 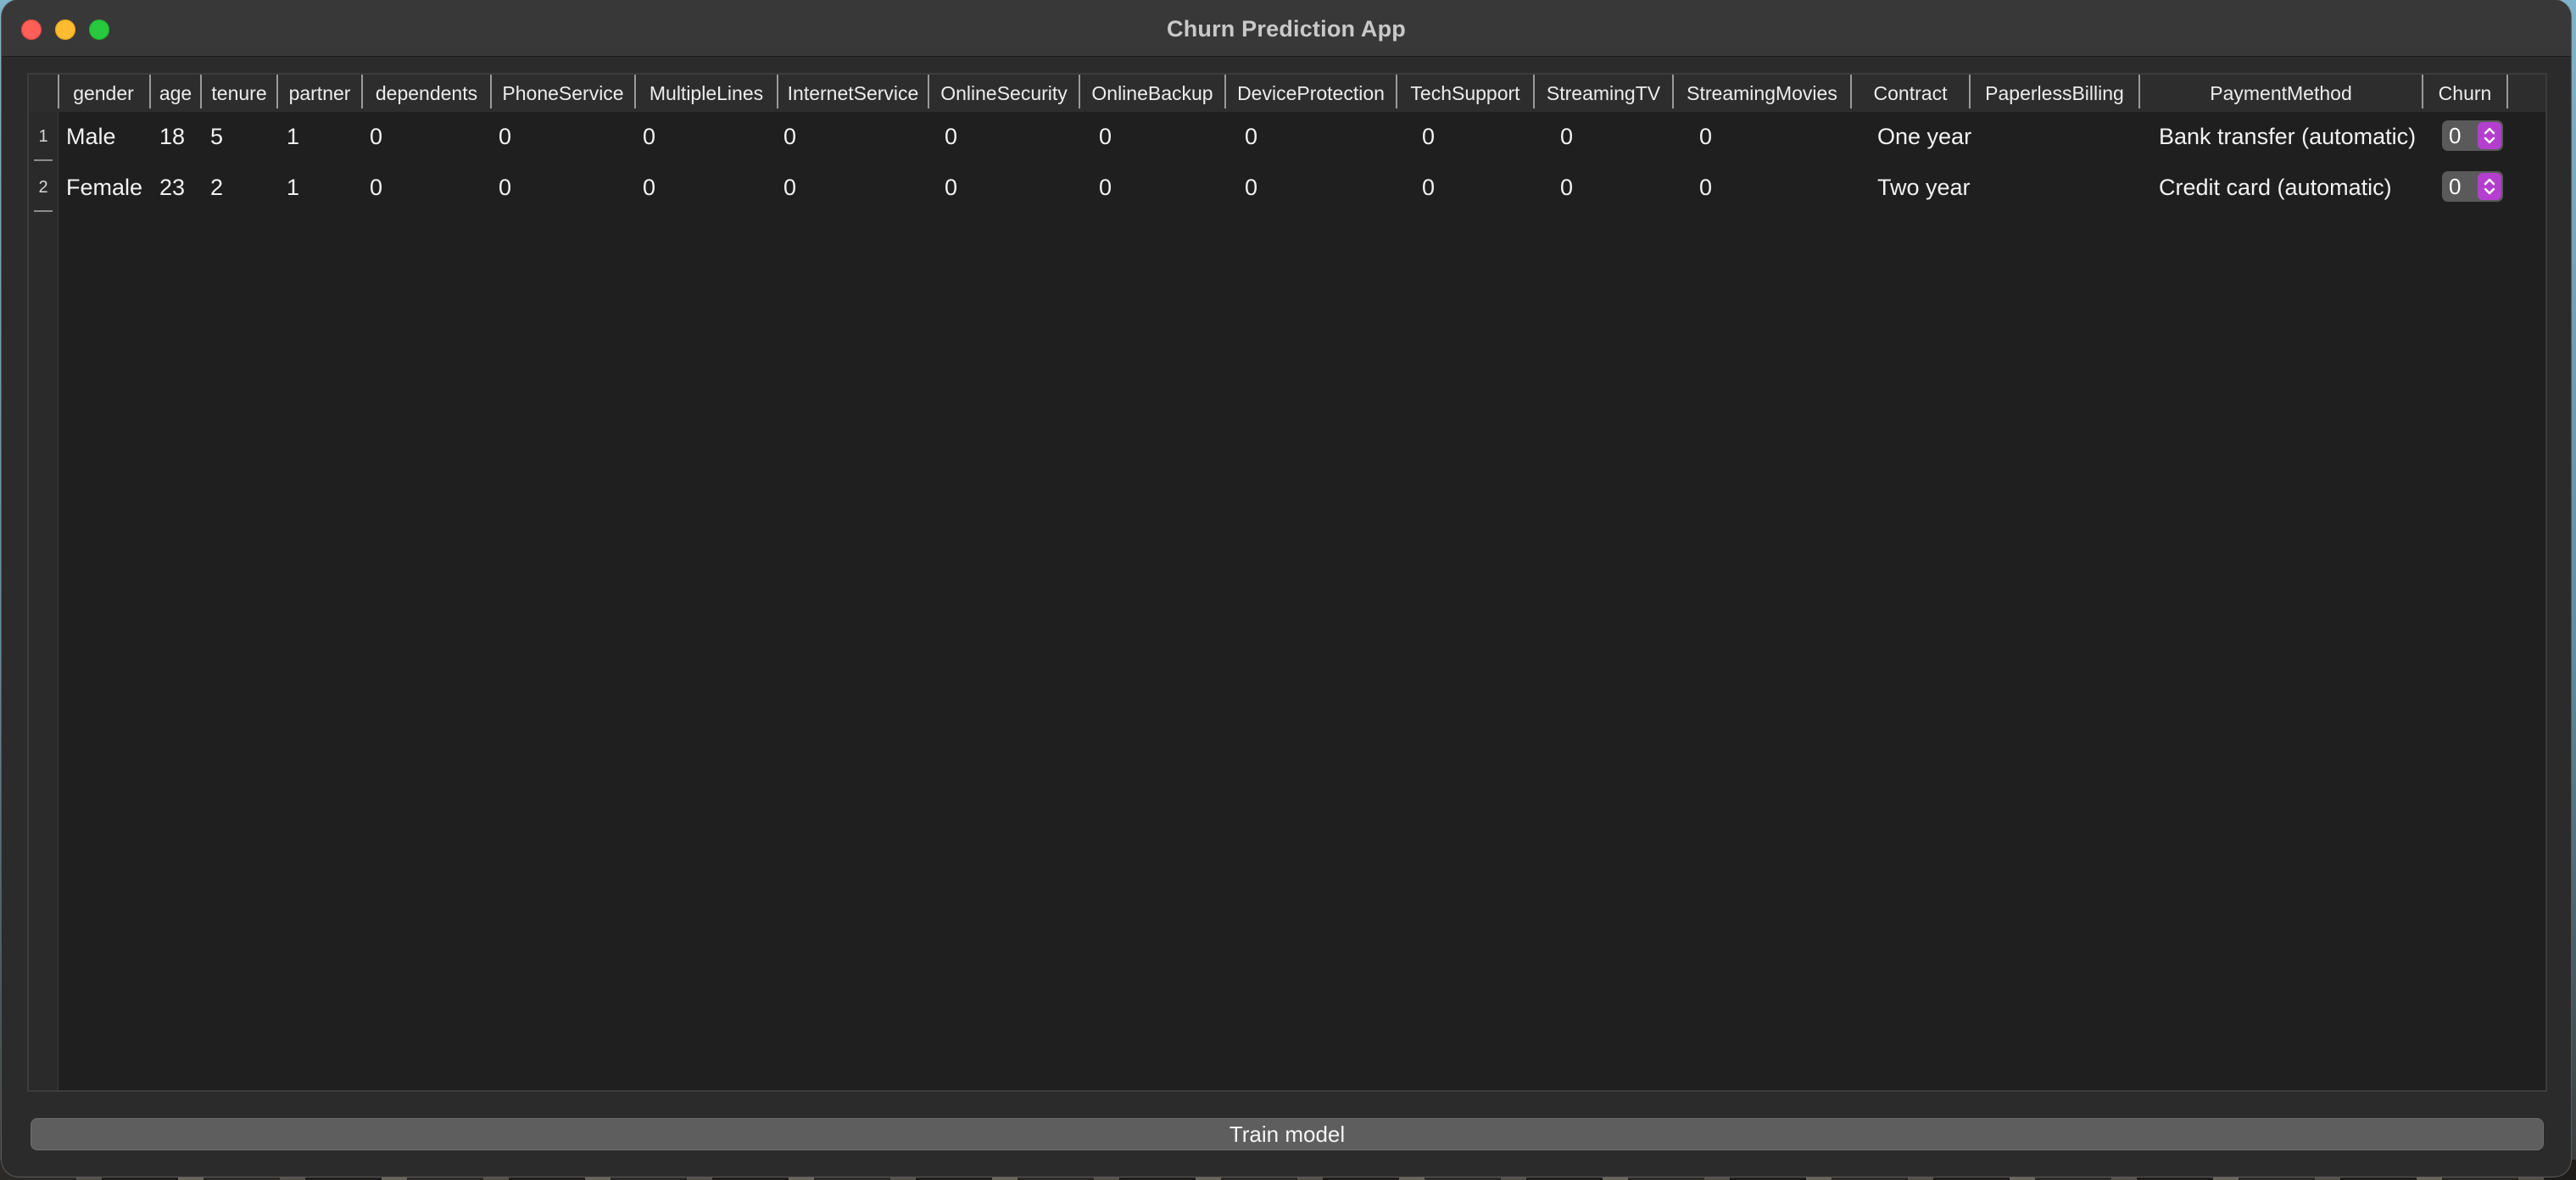 I want to click on column-header-dependents: dependents, so click(x=426, y=93).